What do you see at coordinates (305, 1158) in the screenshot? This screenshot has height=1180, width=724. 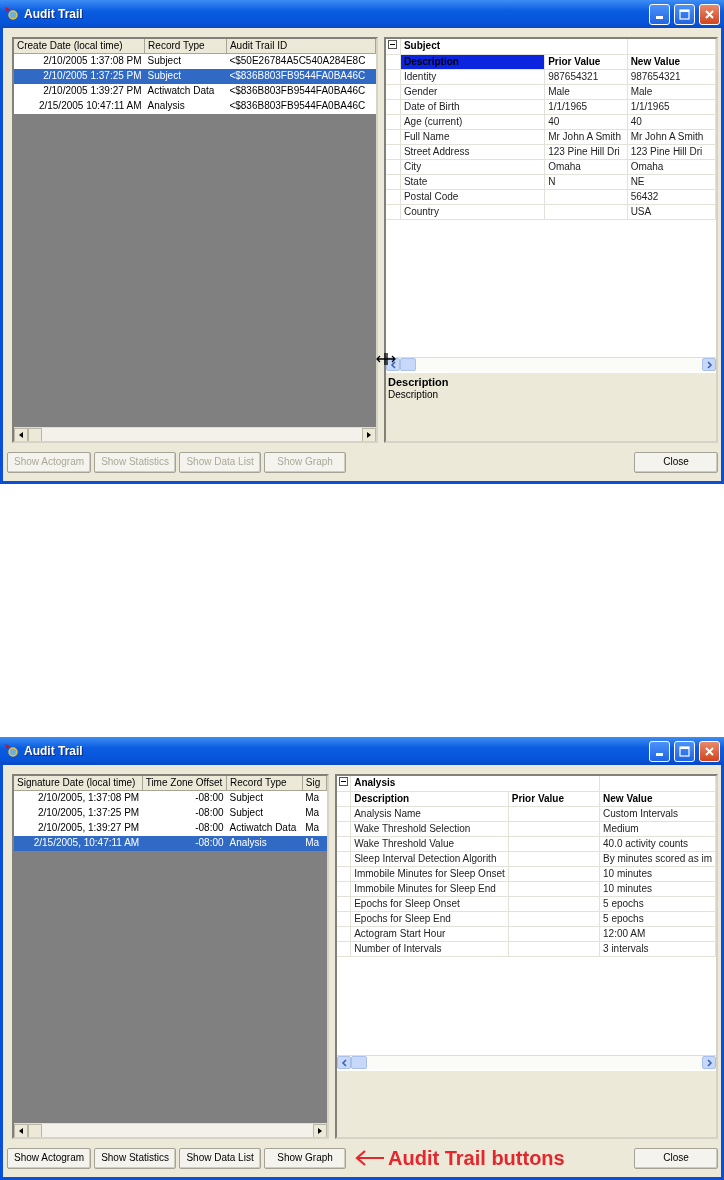 I see `action-button: Show Graph` at bounding box center [305, 1158].